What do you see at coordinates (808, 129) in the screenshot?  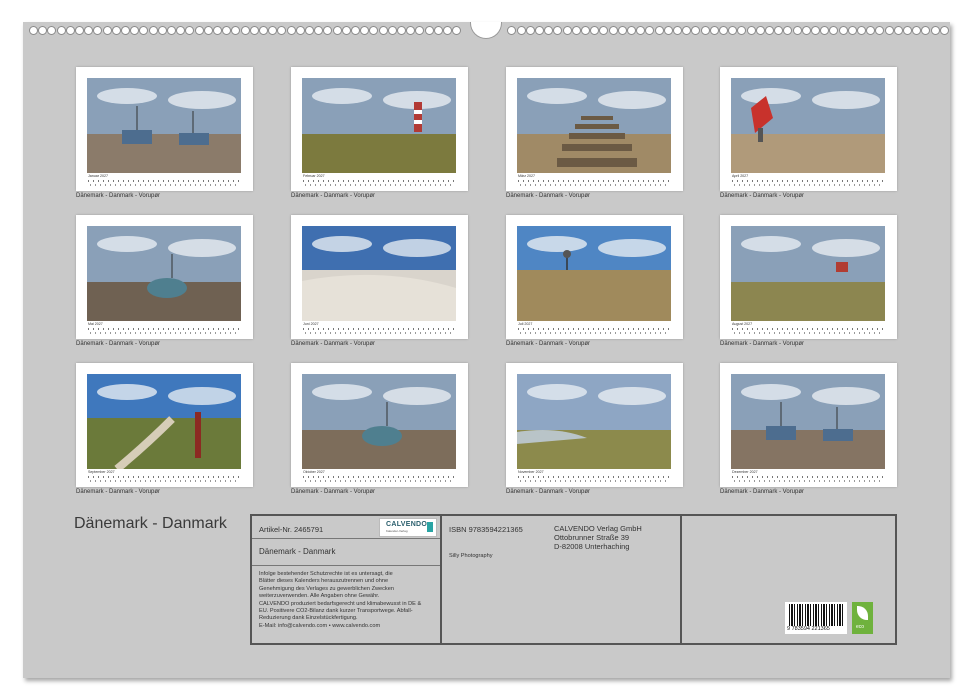 I see `month-card: April 2027` at bounding box center [808, 129].